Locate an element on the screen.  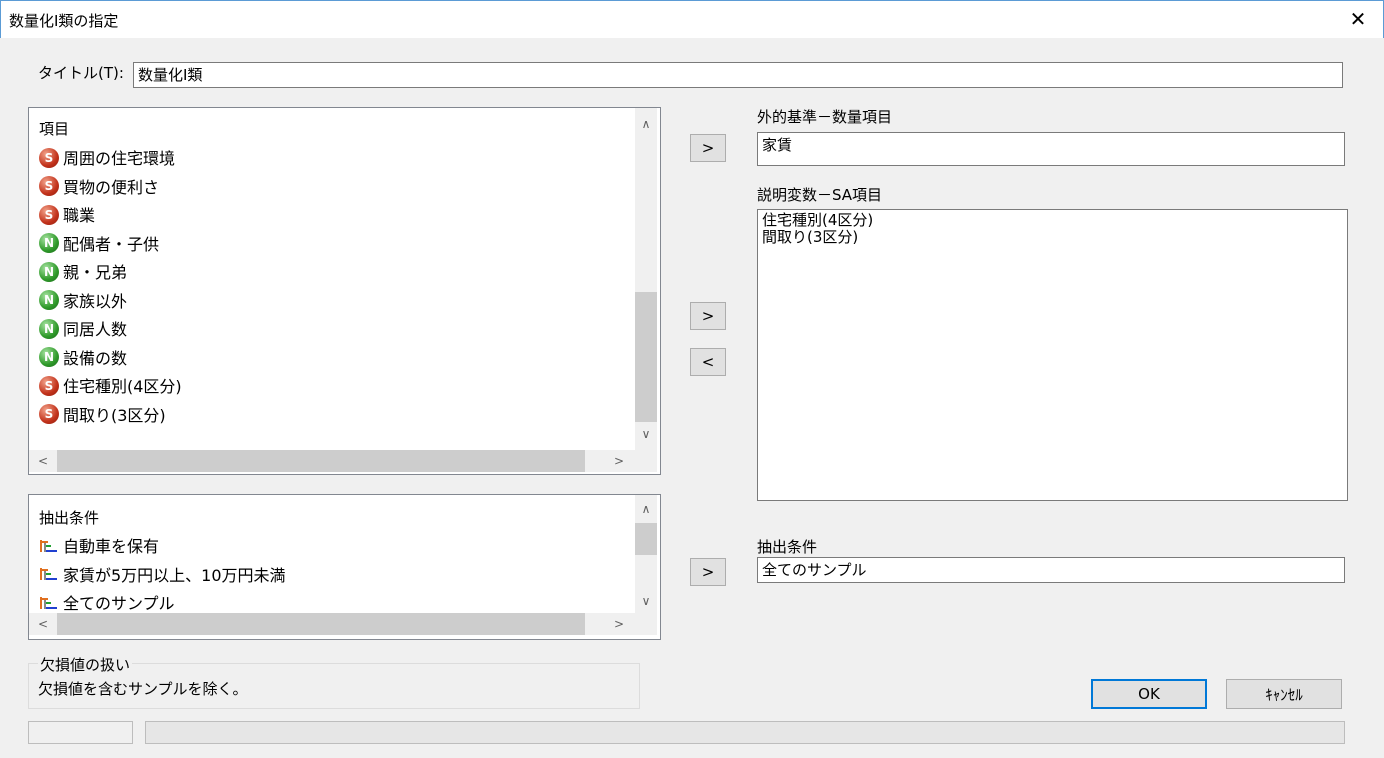
title-bar: 数量化Ⅰ類の指定 ✕ is located at coordinates (692, 19).